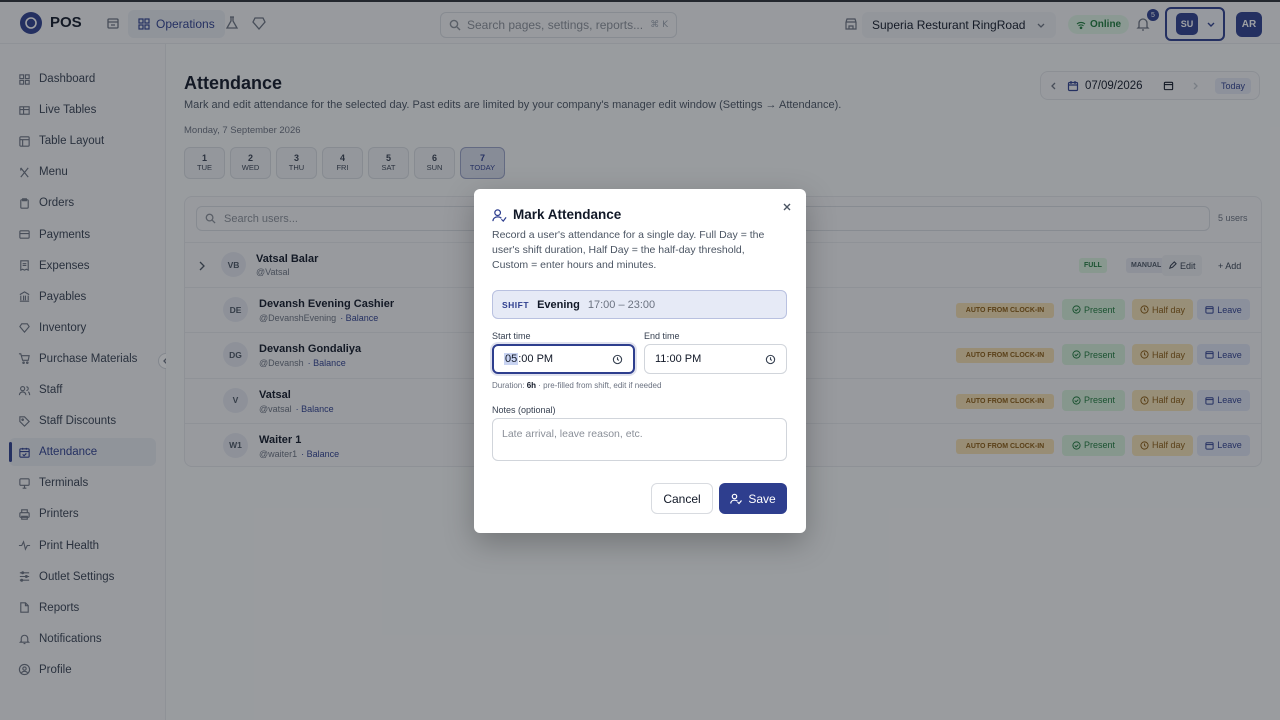  Describe the element at coordinates (508, 385) in the screenshot. I see `duration-prefix: Duration:` at that location.